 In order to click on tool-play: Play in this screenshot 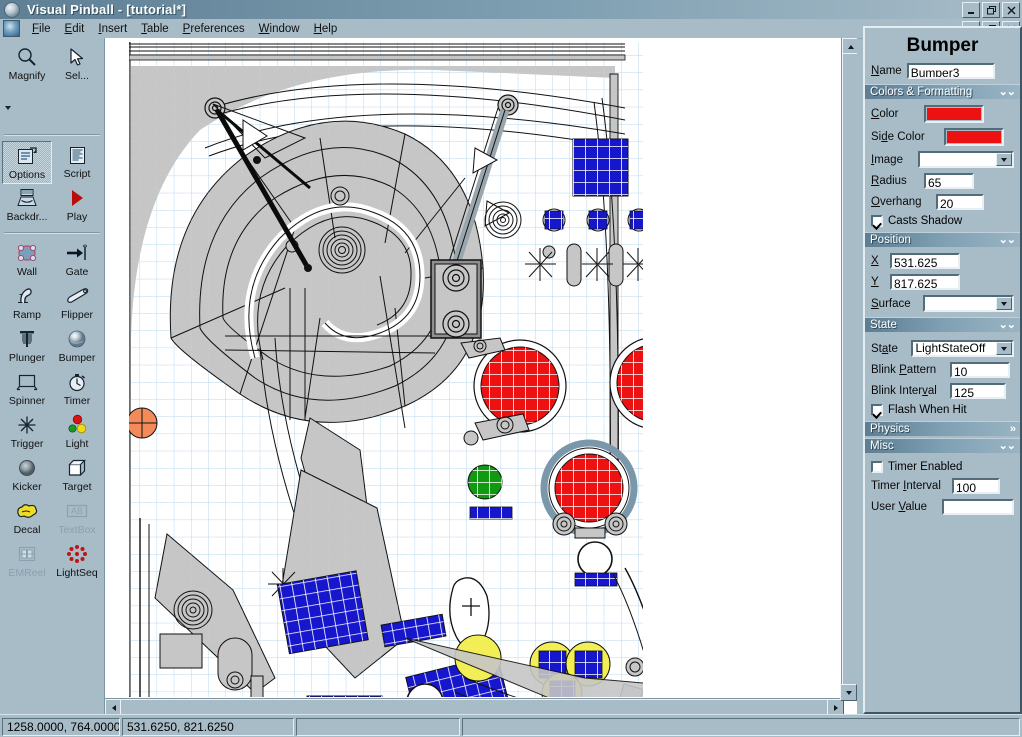, I will do `click(77, 205)`.